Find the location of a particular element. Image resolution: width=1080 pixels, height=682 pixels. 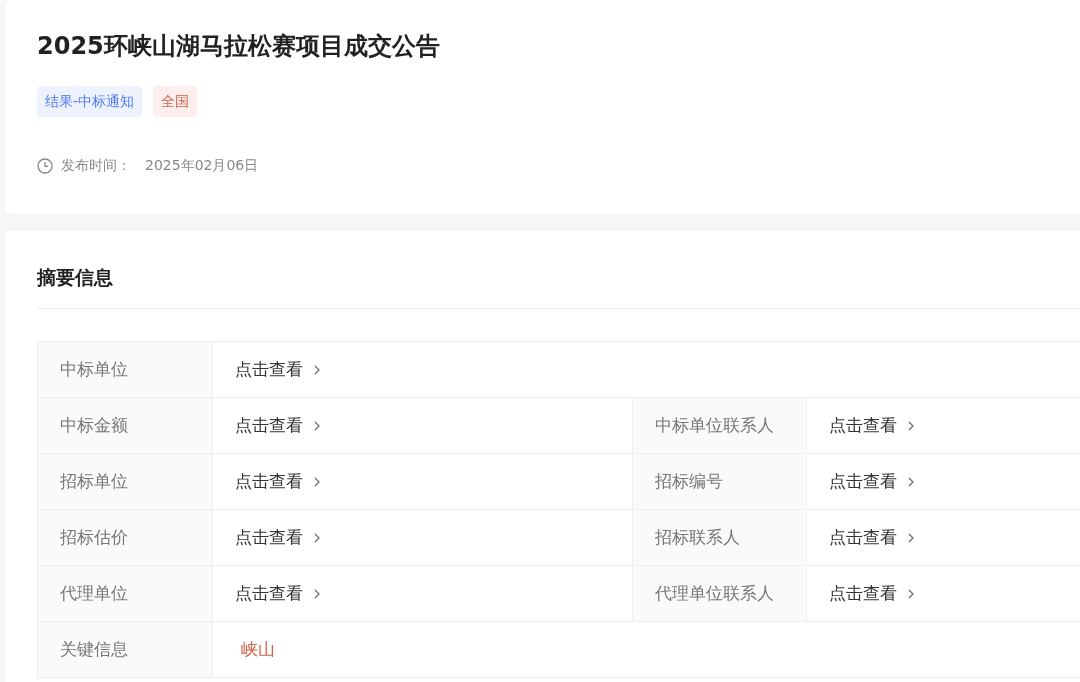

label-cell: 中标单位联系人 is located at coordinates (720, 426).